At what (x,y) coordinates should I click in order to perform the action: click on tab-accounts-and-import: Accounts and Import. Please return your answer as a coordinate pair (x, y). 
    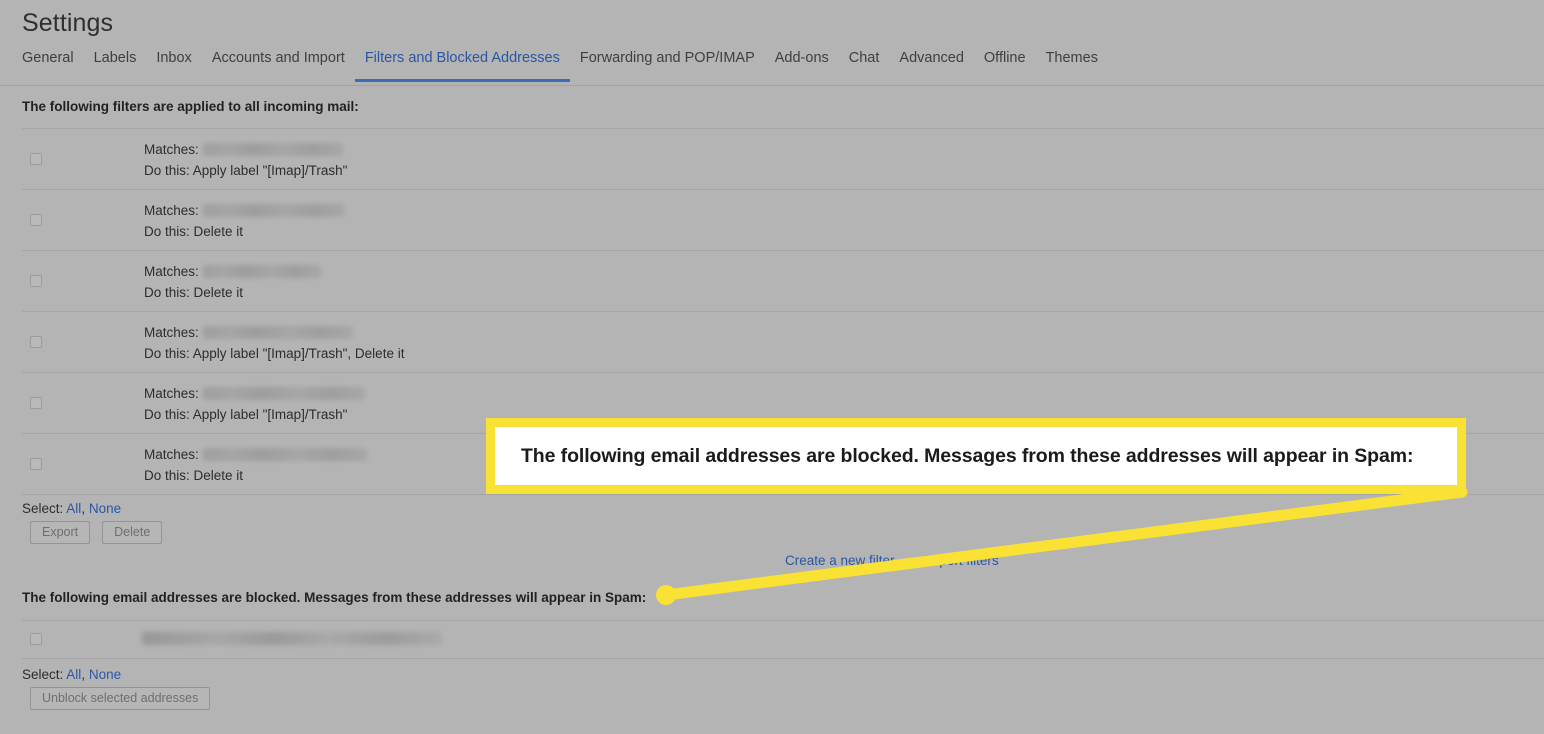
    Looking at the image, I should click on (278, 64).